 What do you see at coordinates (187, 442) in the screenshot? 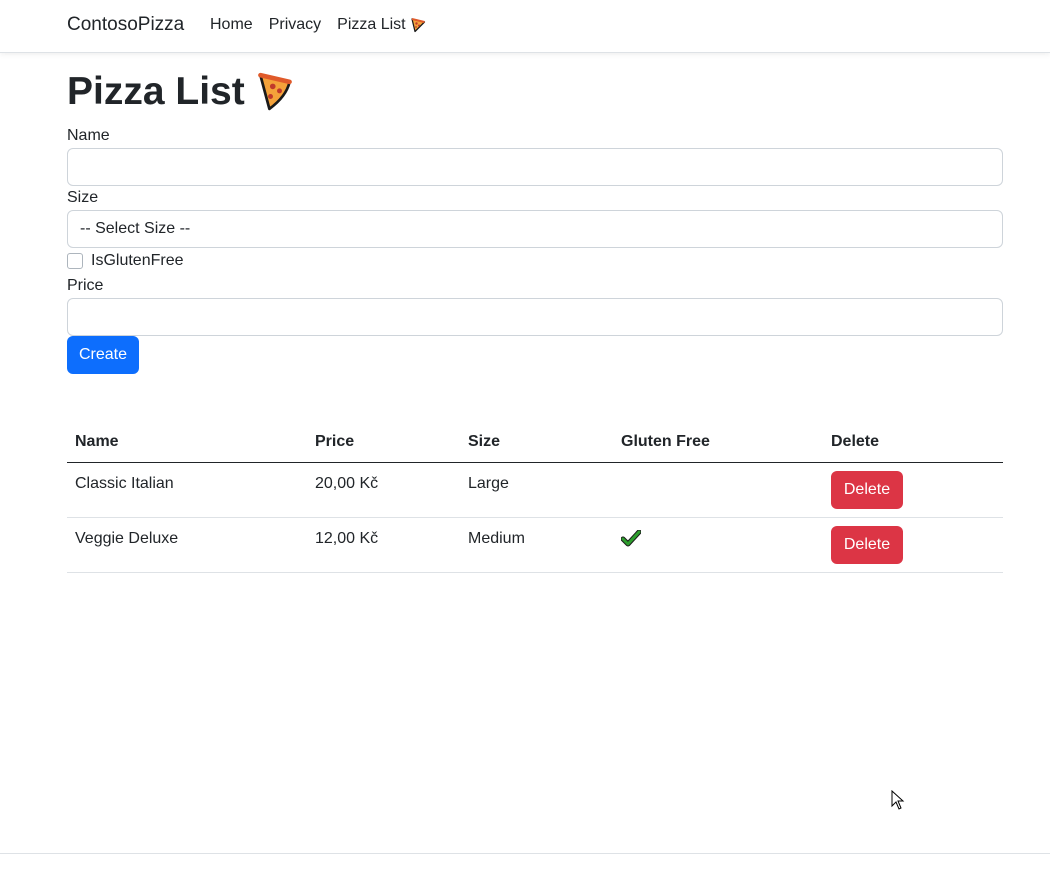
I see `header-name: Name` at bounding box center [187, 442].